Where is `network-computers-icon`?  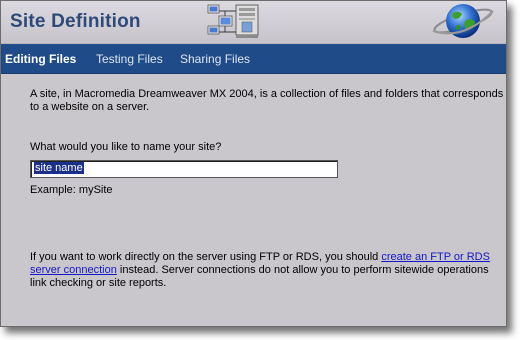
network-computers-icon is located at coordinates (233, 21).